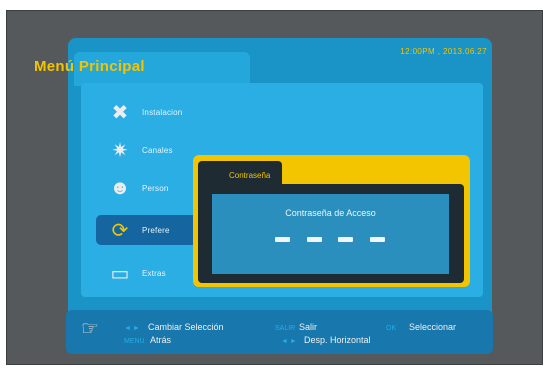 The width and height of the screenshot is (549, 369). Describe the element at coordinates (337, 340) in the screenshot. I see `hint-desp-horizontal: Desp. Horizontal` at that location.